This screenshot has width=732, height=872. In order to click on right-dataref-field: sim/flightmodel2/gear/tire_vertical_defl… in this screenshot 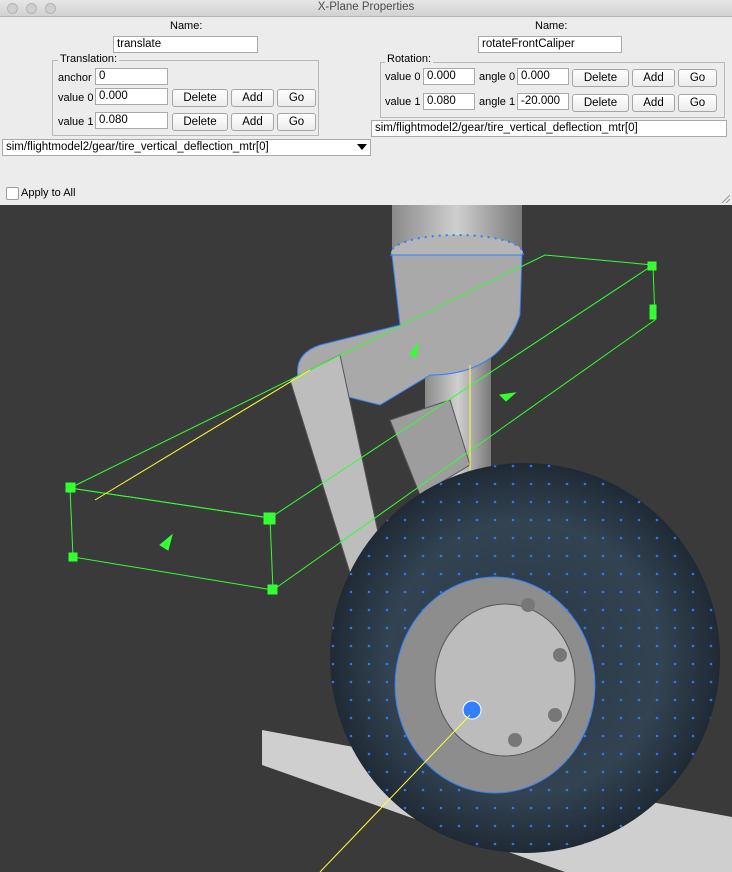, I will do `click(549, 128)`.